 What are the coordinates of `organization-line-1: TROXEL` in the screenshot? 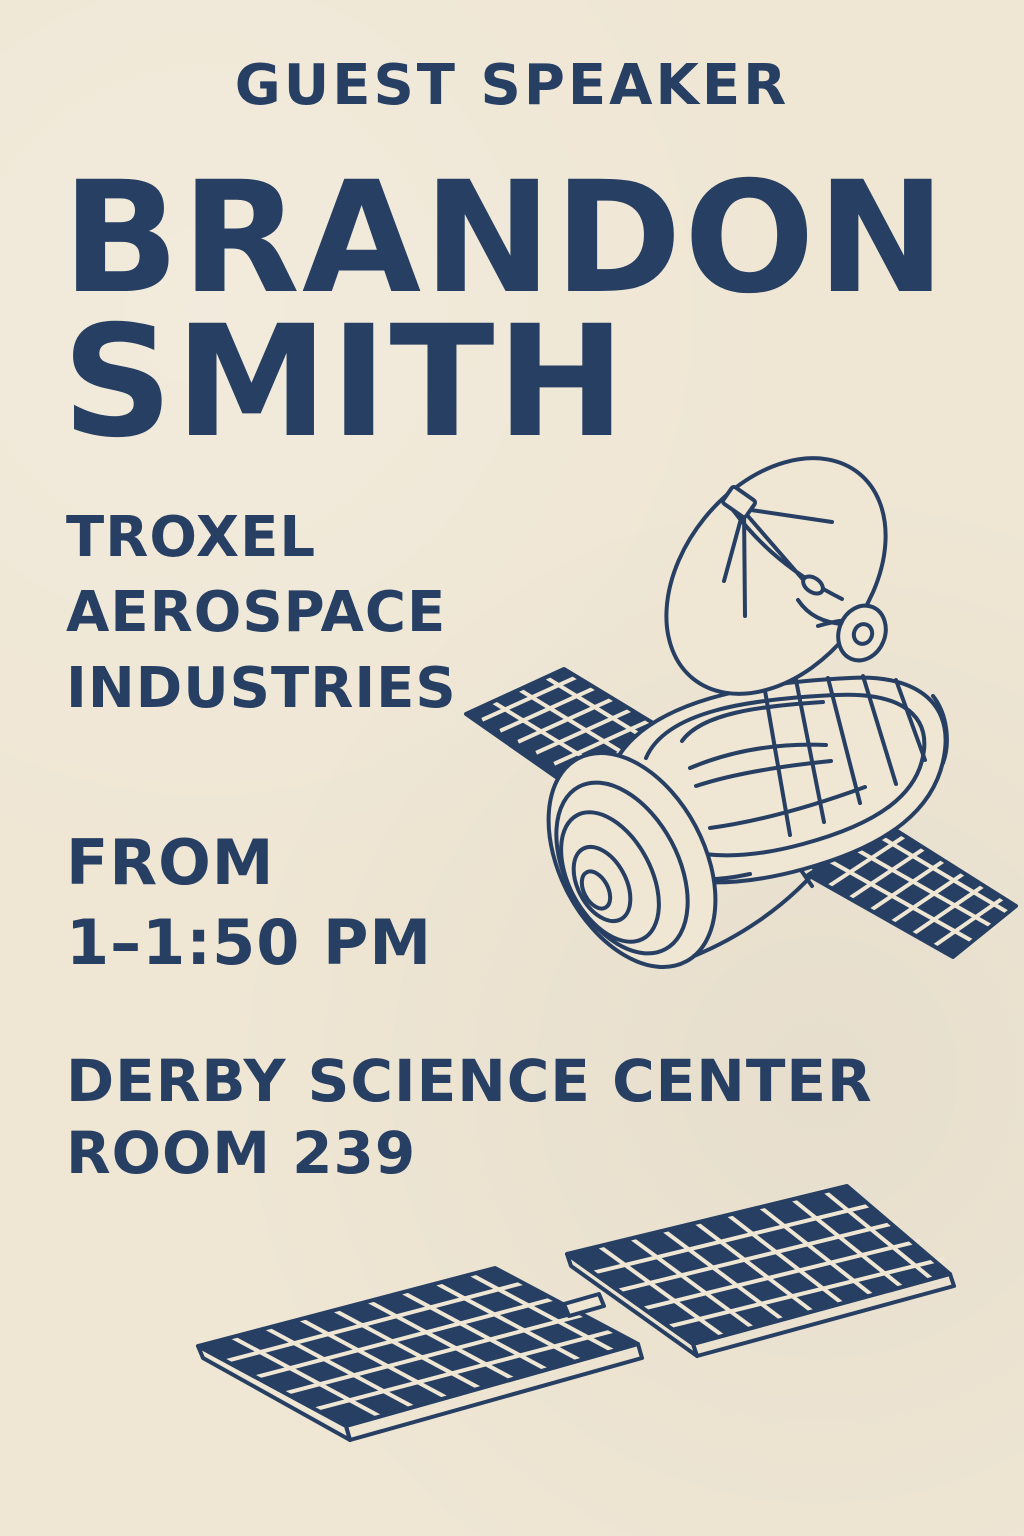 It's located at (191, 537).